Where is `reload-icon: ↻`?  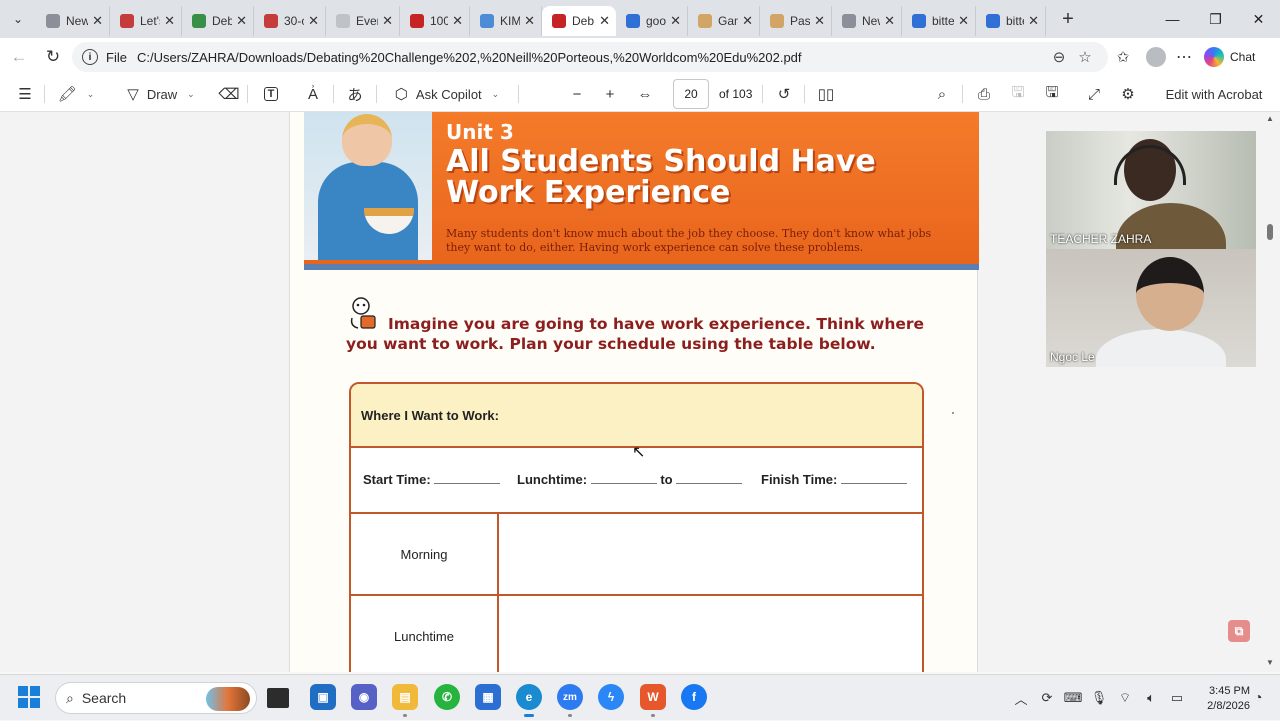 reload-icon: ↻ is located at coordinates (53, 57).